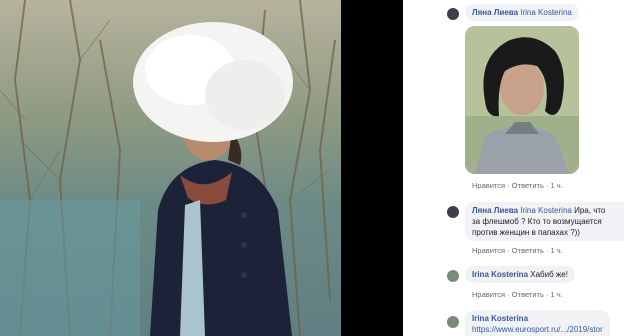  I want to click on comment-text-line2: за флешмоб ? Кто то возмущается, so click(537, 221).